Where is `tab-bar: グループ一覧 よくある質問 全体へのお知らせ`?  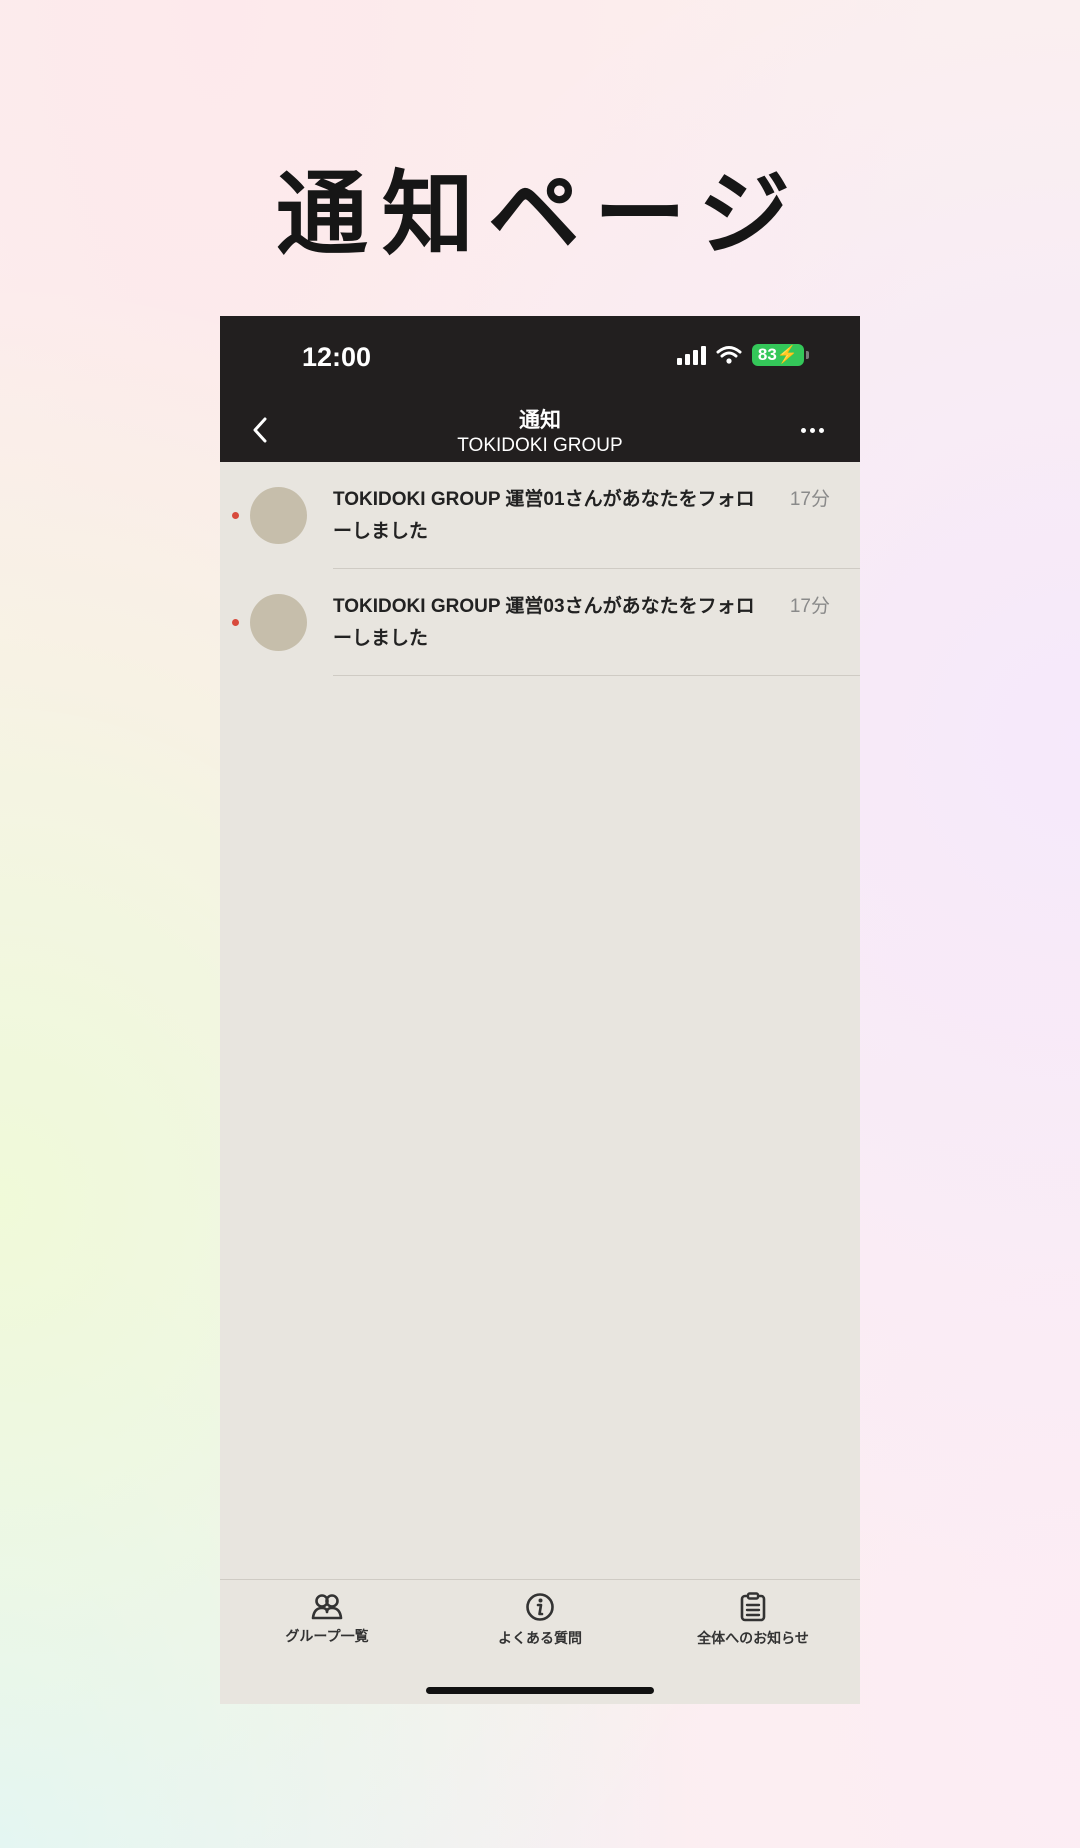
tab-bar: グループ一覧 よくある質問 全体へのお知らせ is located at coordinates (540, 1641).